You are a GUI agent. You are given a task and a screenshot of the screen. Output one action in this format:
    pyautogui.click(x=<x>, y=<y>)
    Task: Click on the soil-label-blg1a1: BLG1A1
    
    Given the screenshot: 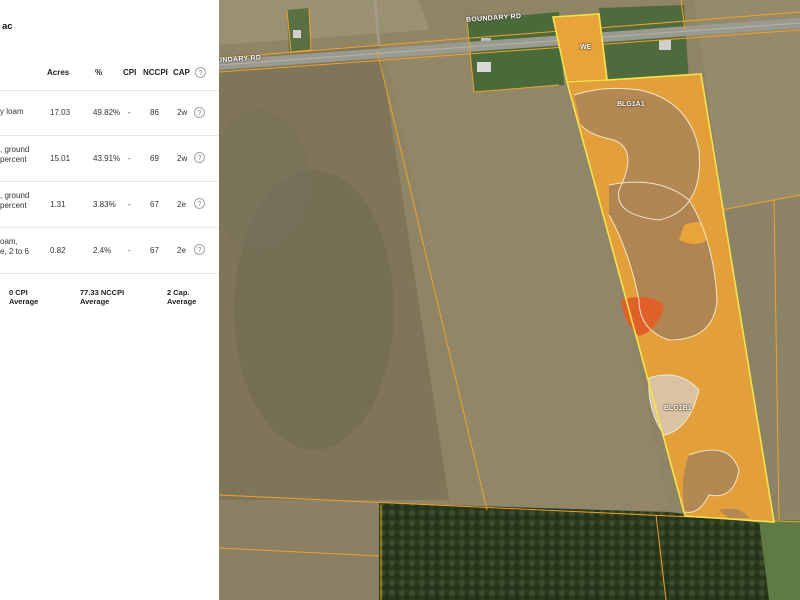 What is the action you would take?
    pyautogui.click(x=631, y=104)
    